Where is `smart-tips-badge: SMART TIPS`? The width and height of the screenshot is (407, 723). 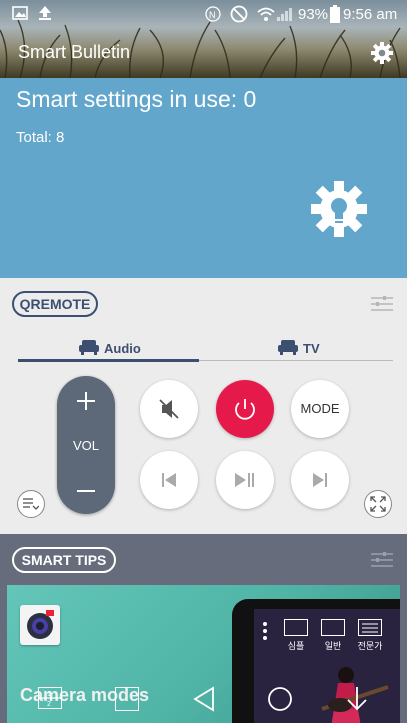 smart-tips-badge: SMART TIPS is located at coordinates (64, 560).